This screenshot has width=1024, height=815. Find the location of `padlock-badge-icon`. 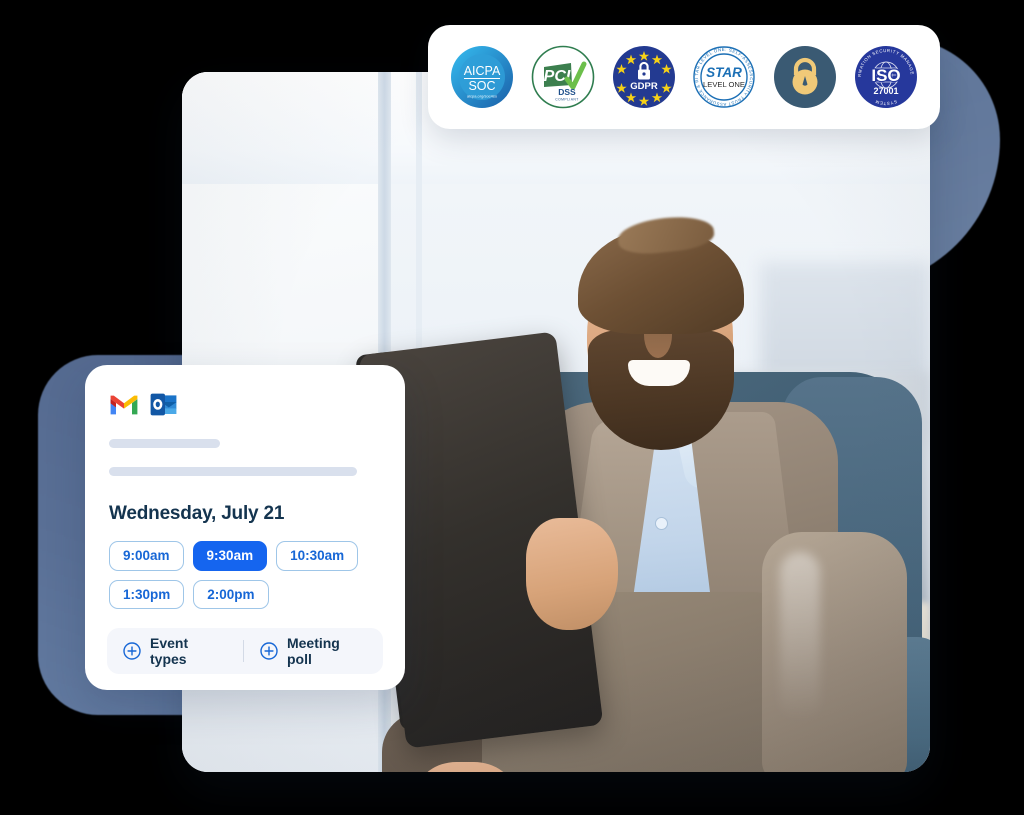

padlock-badge-icon is located at coordinates (805, 77).